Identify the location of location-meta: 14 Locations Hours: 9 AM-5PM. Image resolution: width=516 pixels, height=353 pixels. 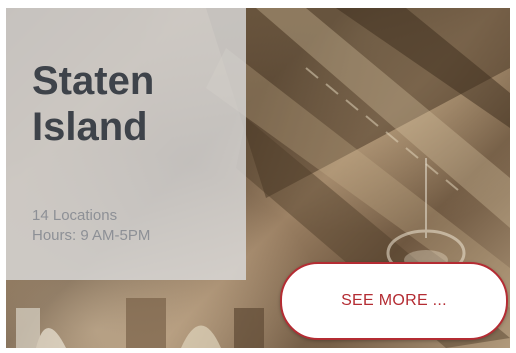
(91, 226).